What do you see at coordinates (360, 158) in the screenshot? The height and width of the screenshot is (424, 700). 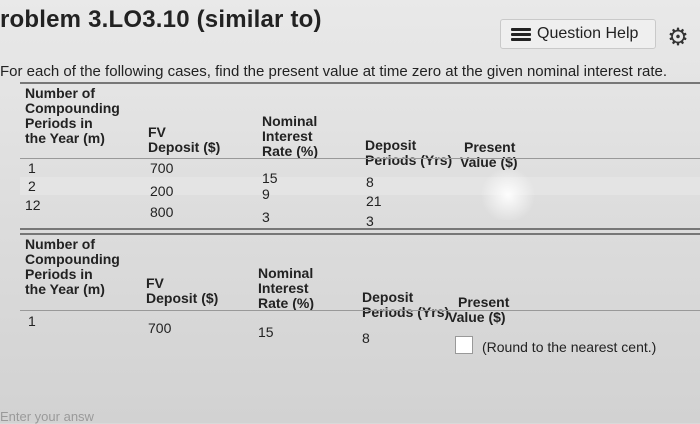 I see `table1-header-rule` at bounding box center [360, 158].